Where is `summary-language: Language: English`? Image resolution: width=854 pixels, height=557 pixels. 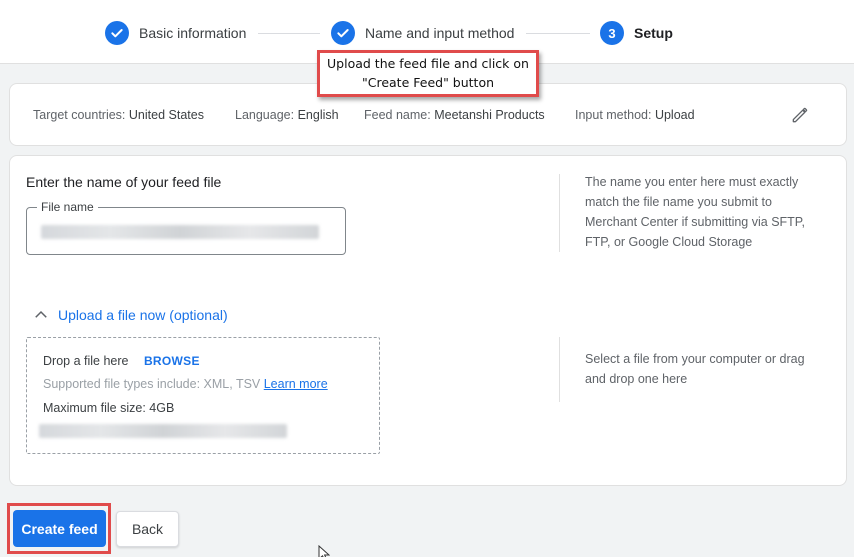
summary-language: Language: English is located at coordinates (287, 115).